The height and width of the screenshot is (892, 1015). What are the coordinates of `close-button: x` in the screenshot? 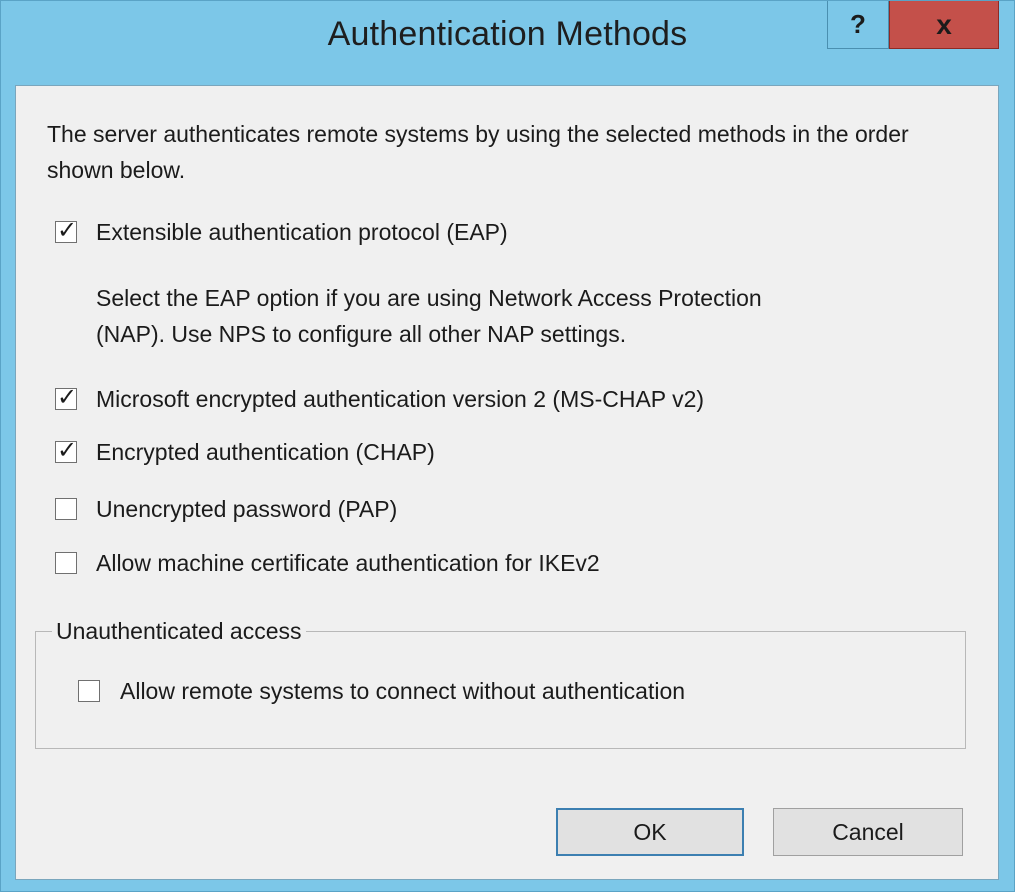 It's located at (944, 25).